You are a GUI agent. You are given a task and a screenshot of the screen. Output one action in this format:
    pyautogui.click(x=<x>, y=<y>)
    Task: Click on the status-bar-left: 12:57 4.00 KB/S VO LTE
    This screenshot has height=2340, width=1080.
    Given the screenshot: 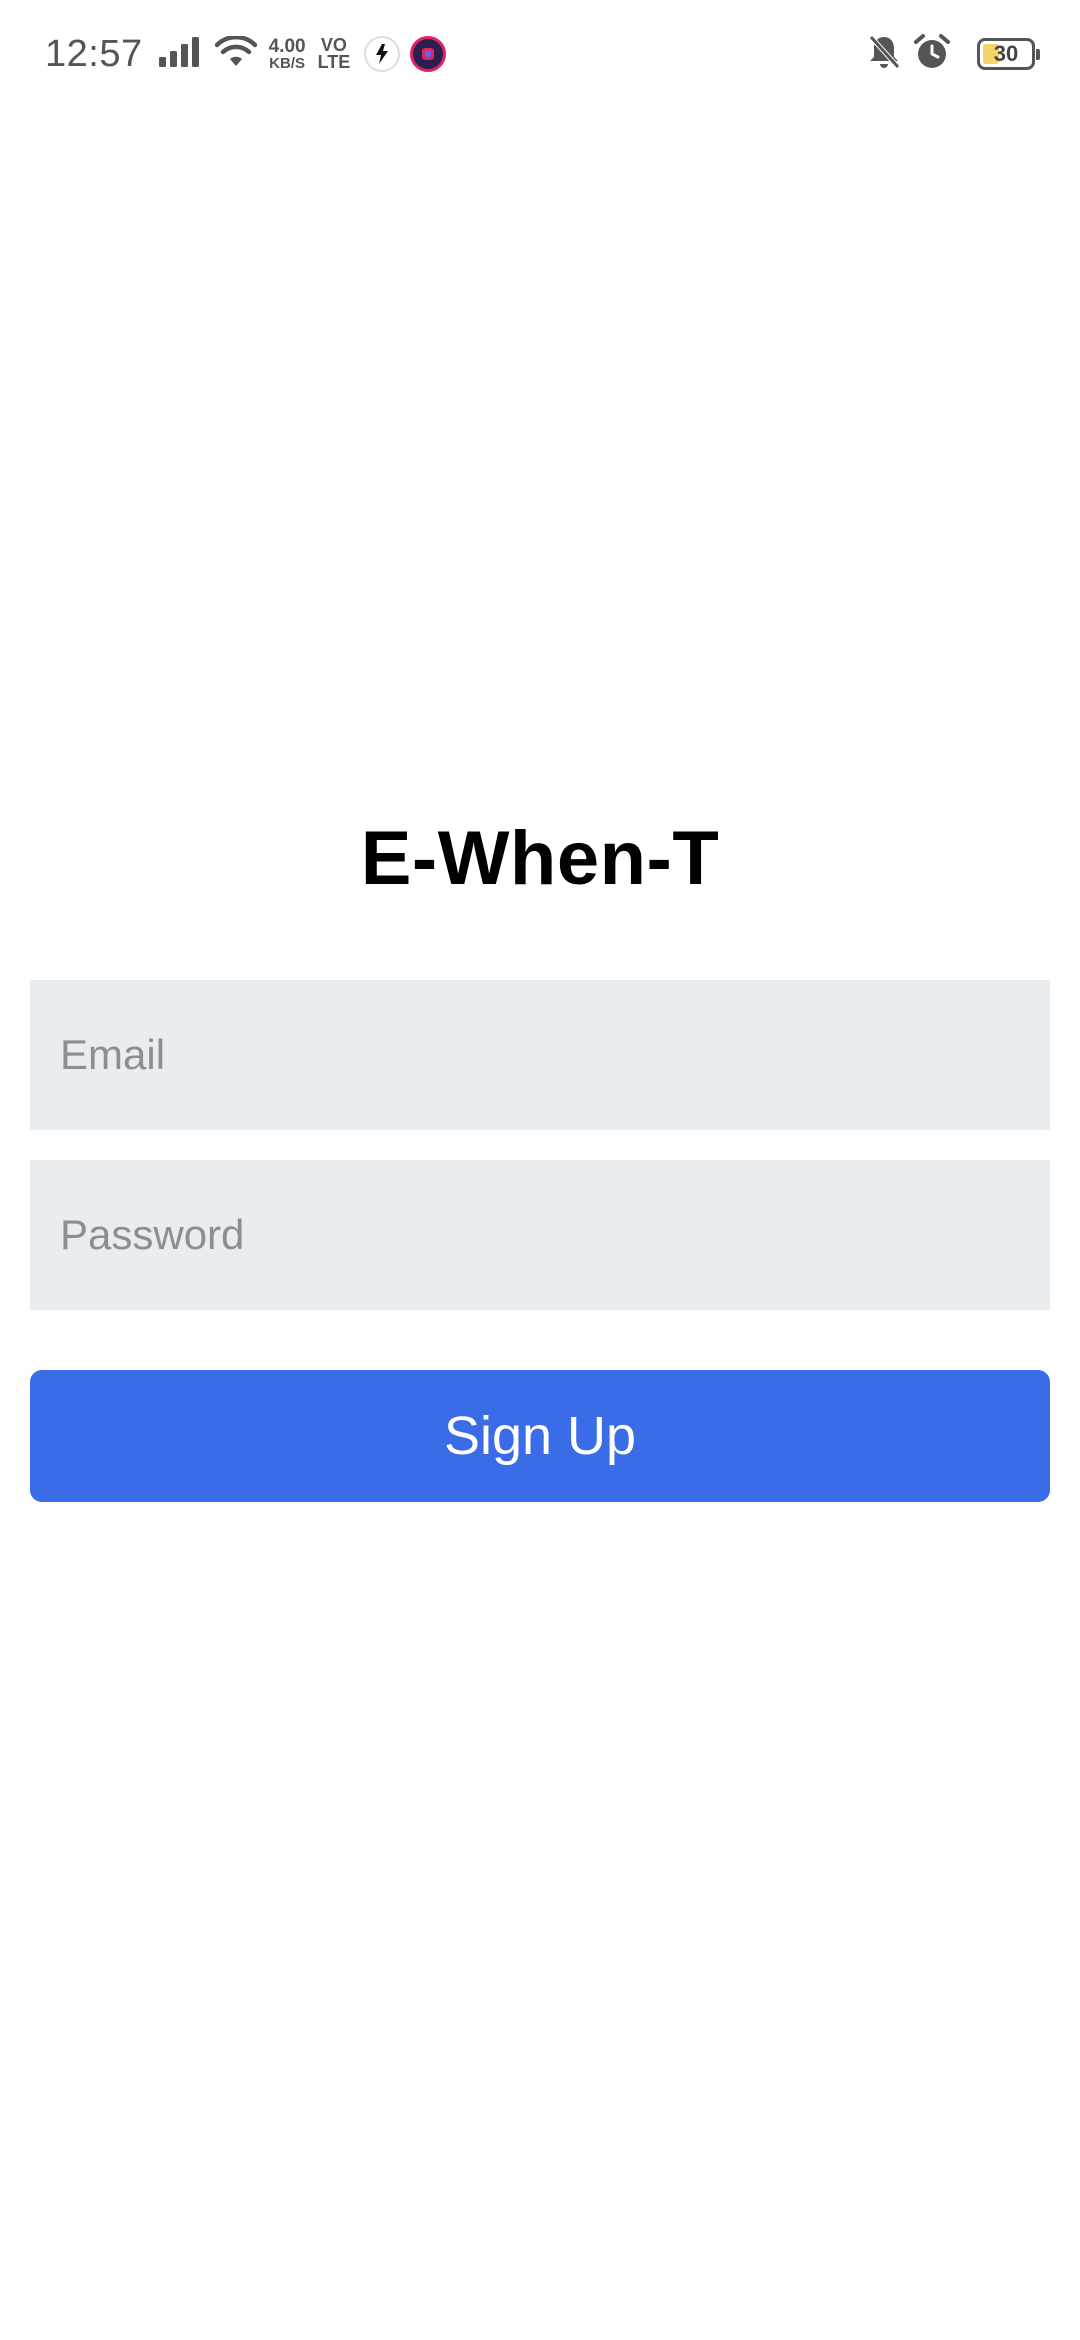 What is the action you would take?
    pyautogui.click(x=250, y=54)
    